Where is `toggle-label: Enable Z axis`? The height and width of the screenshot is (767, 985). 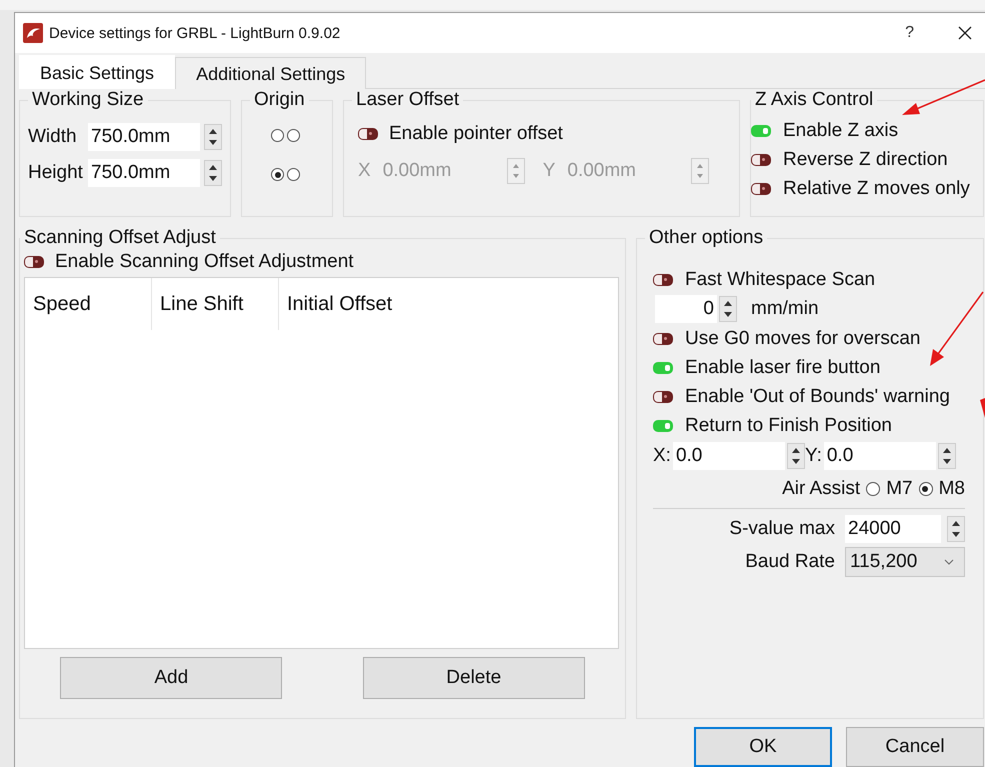
toggle-label: Enable Z axis is located at coordinates (840, 131).